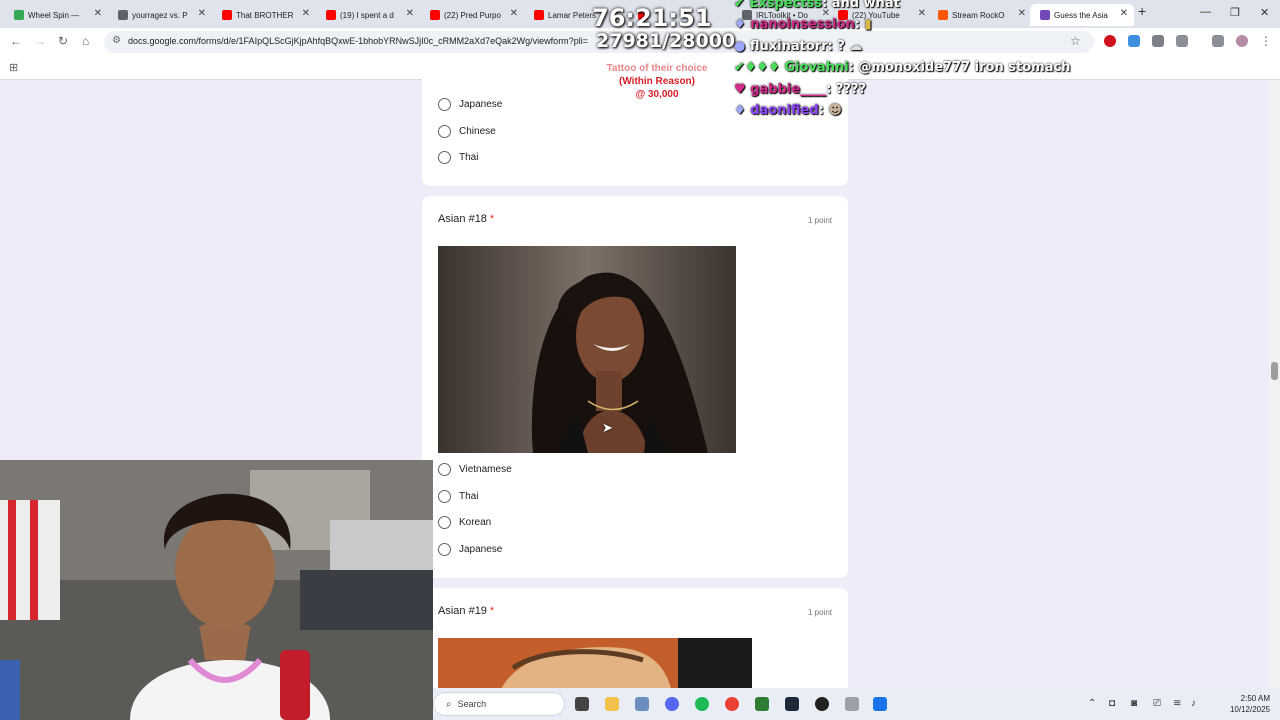 The width and height of the screenshot is (1280, 720). I want to click on required-asterisk: *, so click(492, 611).